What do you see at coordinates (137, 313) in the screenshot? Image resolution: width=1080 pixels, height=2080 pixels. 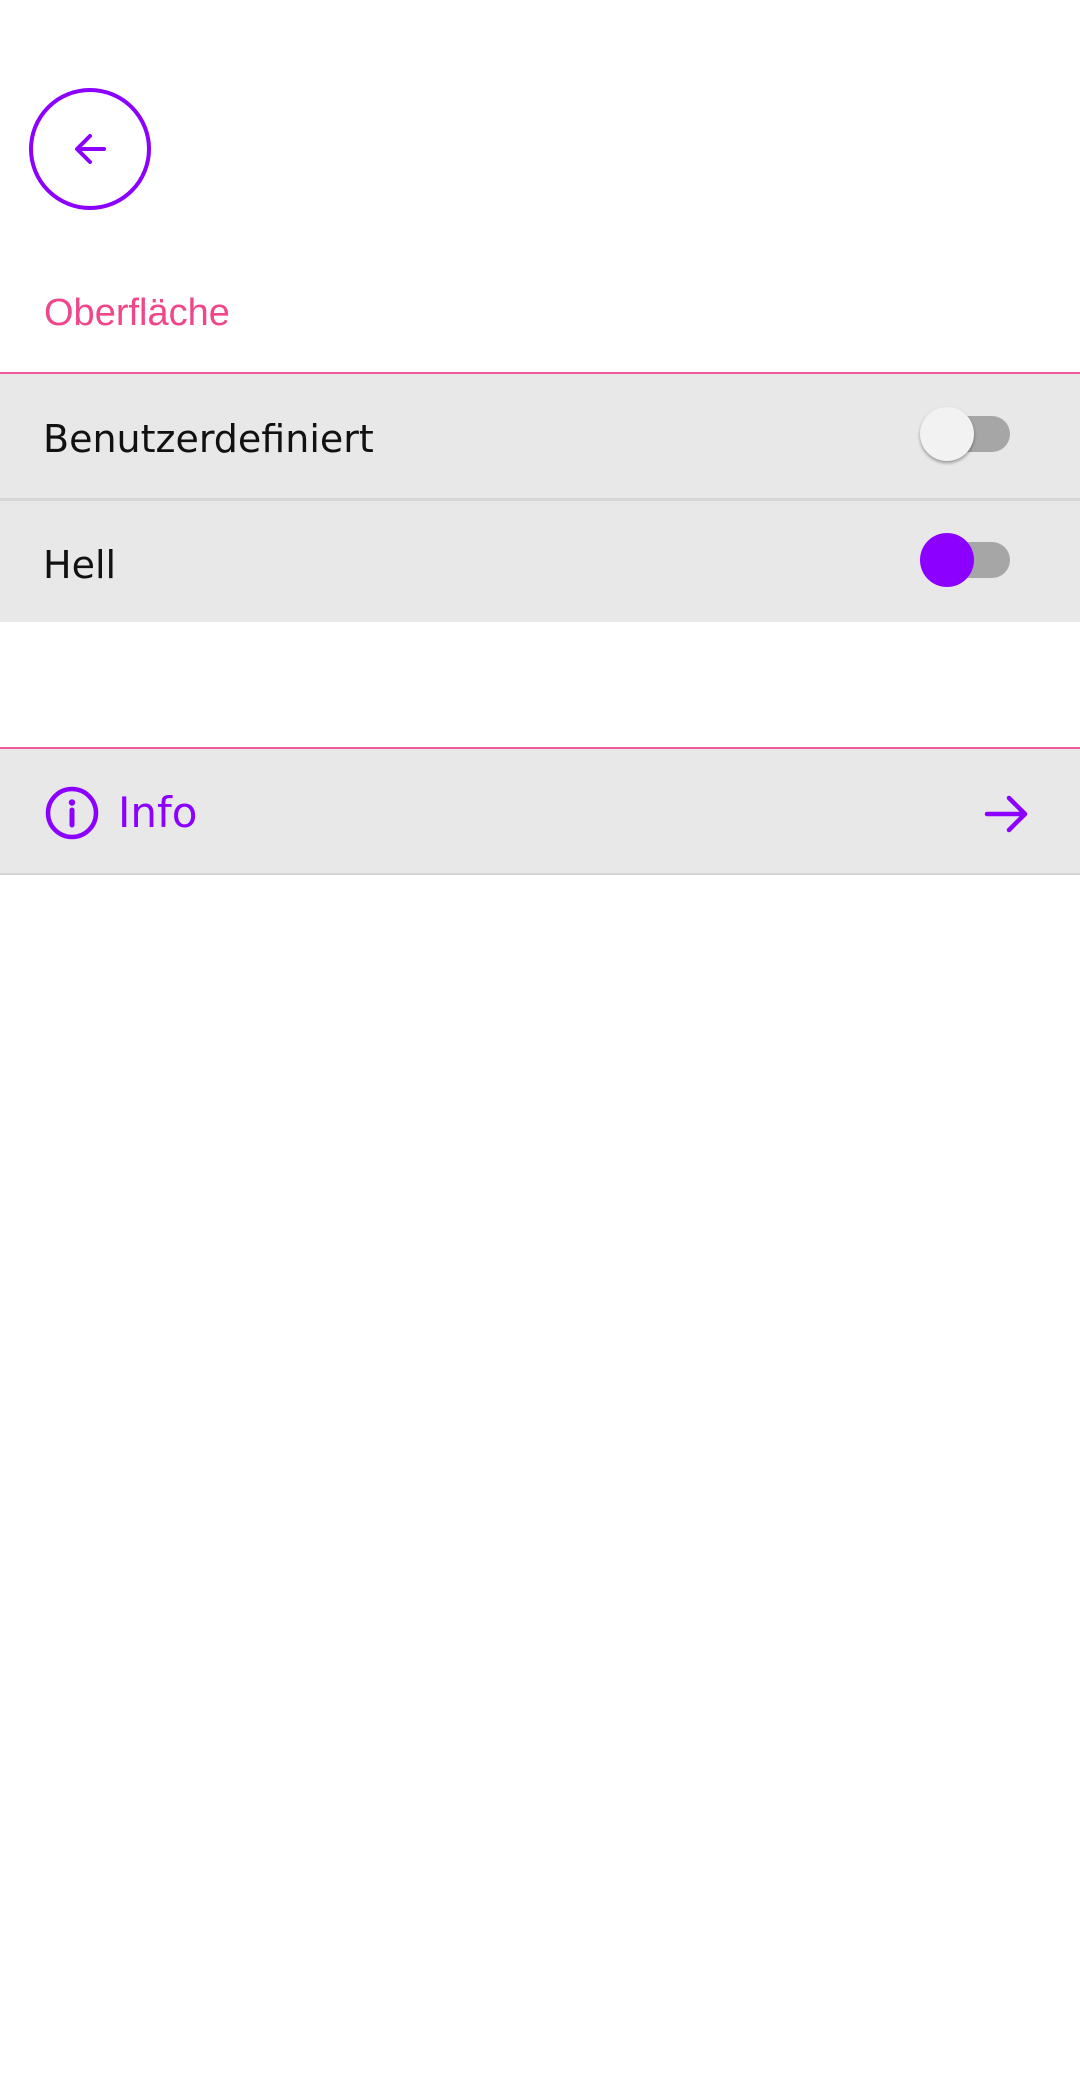 I see `section-title: Oberfläche` at bounding box center [137, 313].